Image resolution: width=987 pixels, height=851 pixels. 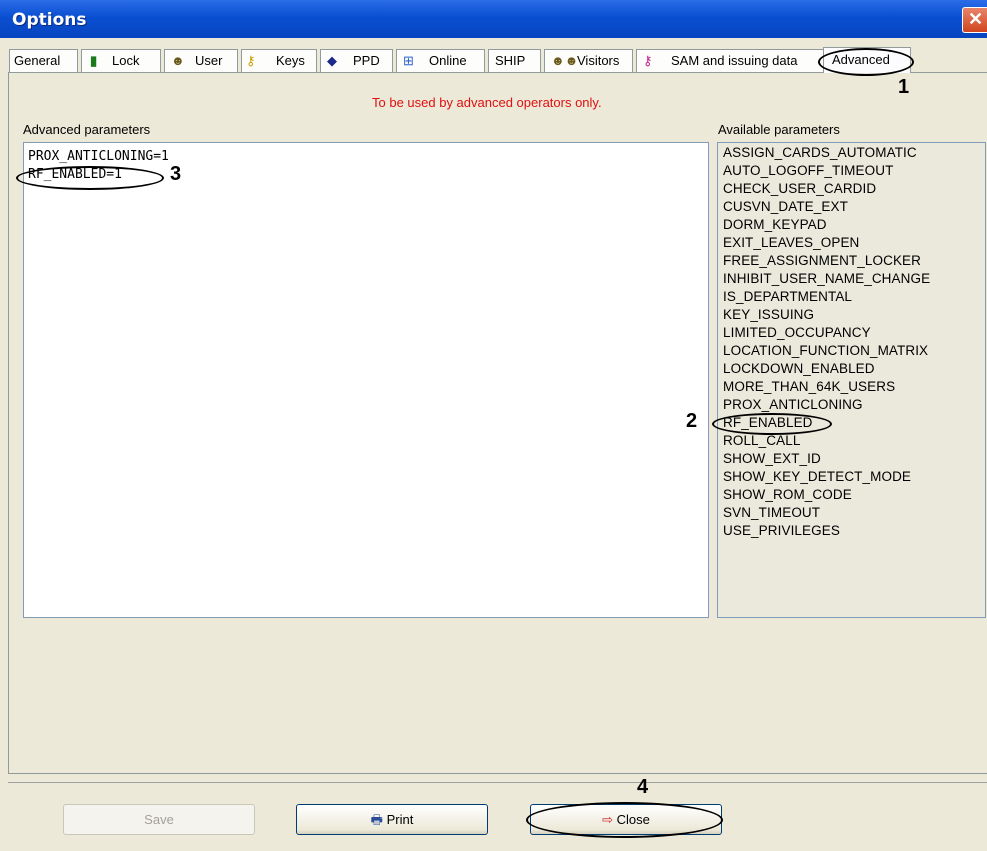 What do you see at coordinates (808, 170) in the screenshot?
I see `list-item: AUTO_LOGOFF_TIMEOUT` at bounding box center [808, 170].